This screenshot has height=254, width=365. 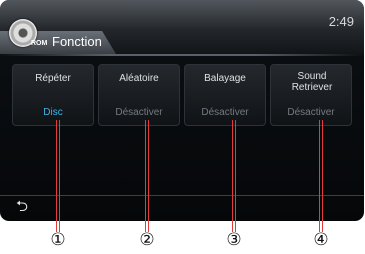 What do you see at coordinates (53, 112) in the screenshot?
I see `repeat-value: Disc` at bounding box center [53, 112].